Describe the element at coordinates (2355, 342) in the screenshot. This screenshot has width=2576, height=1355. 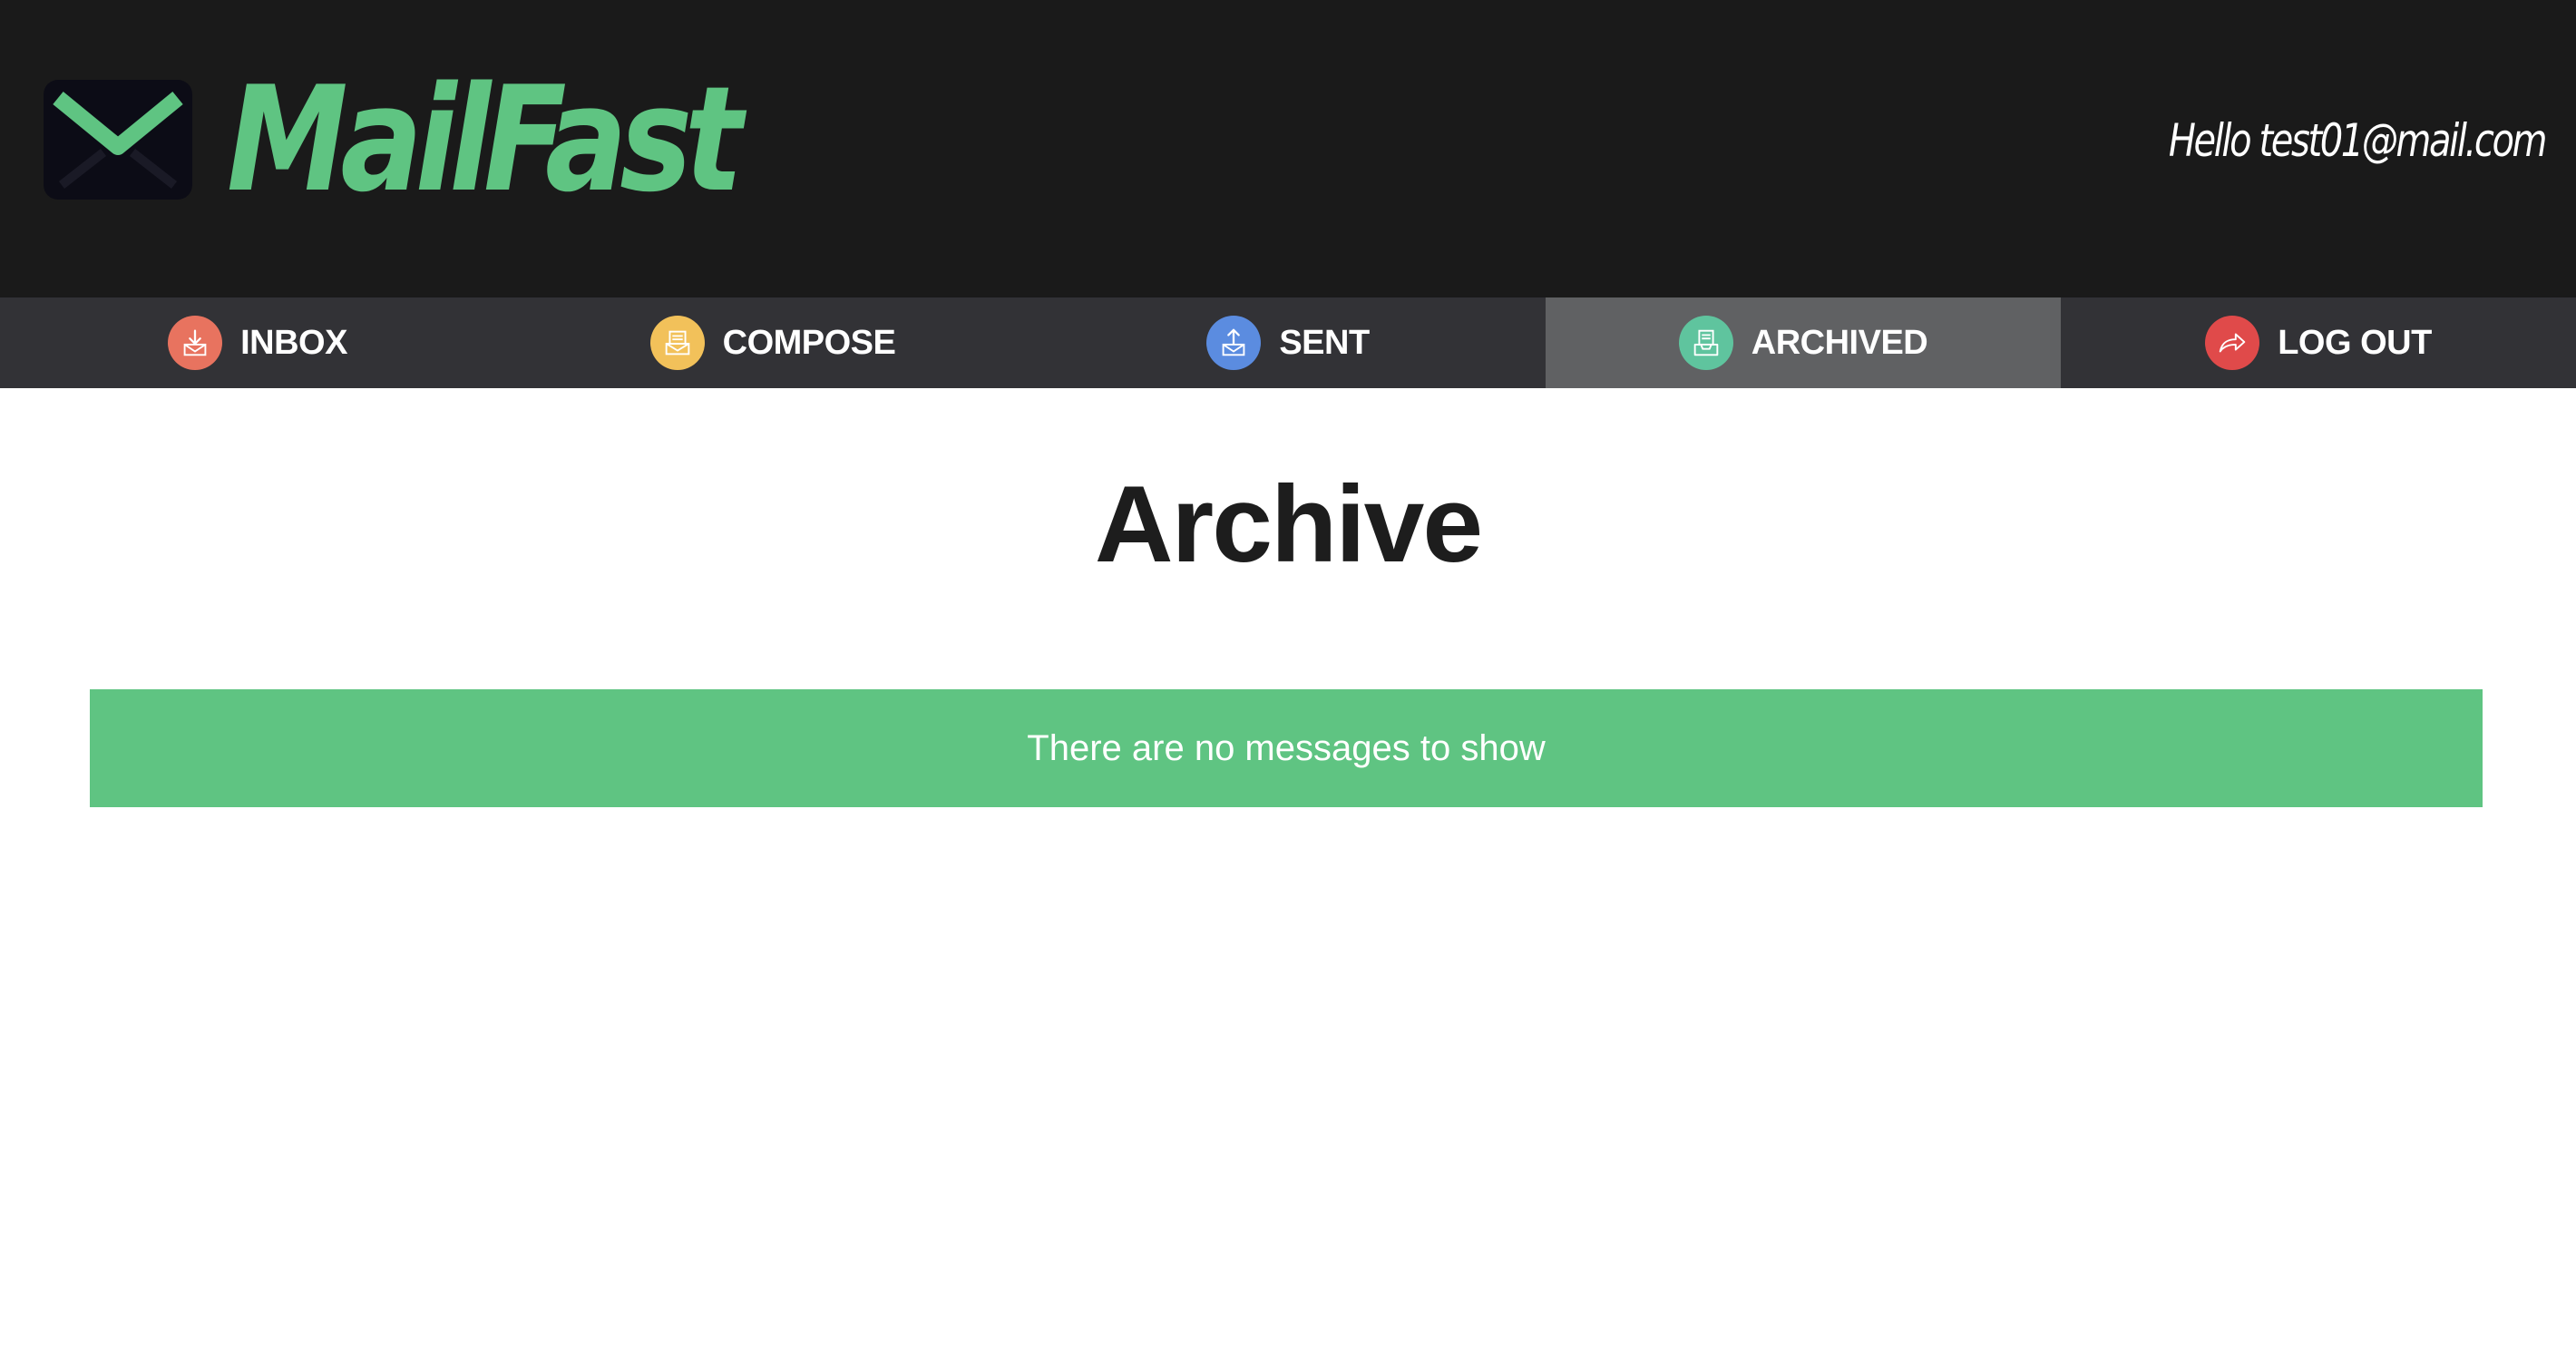
I see `nav-label-logout: LOG OUT` at that location.